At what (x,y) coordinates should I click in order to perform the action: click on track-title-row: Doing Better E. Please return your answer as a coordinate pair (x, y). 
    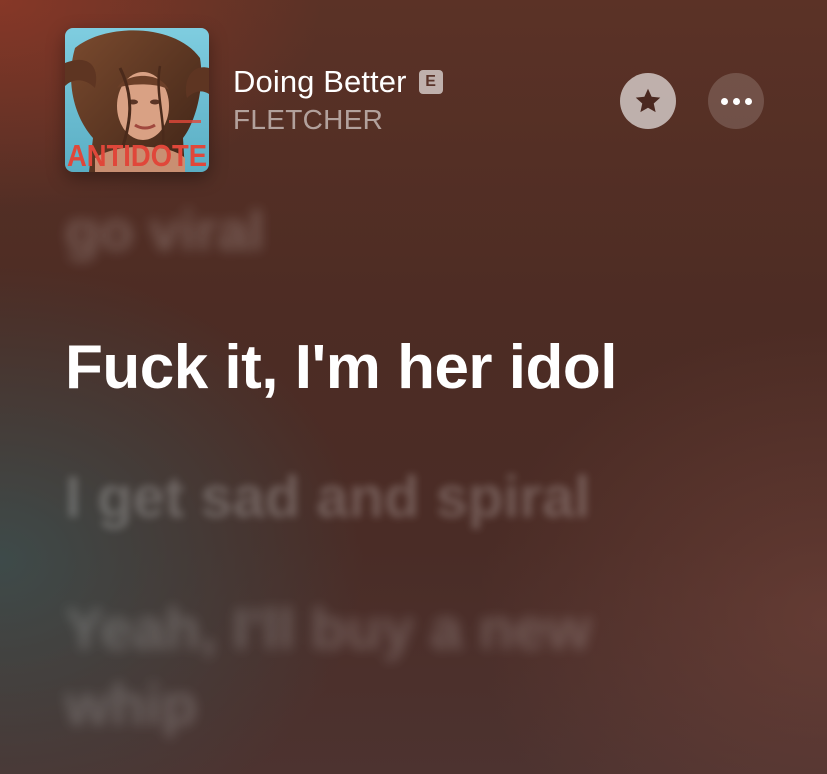
    Looking at the image, I should click on (338, 82).